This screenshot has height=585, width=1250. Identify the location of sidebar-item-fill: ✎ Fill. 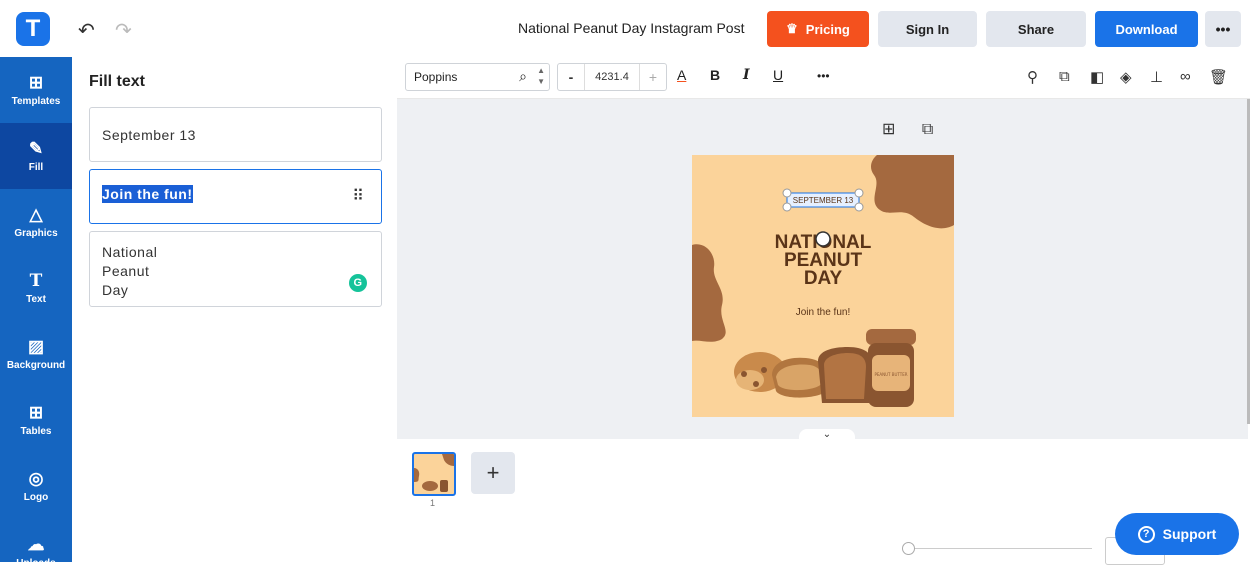
(36, 156).